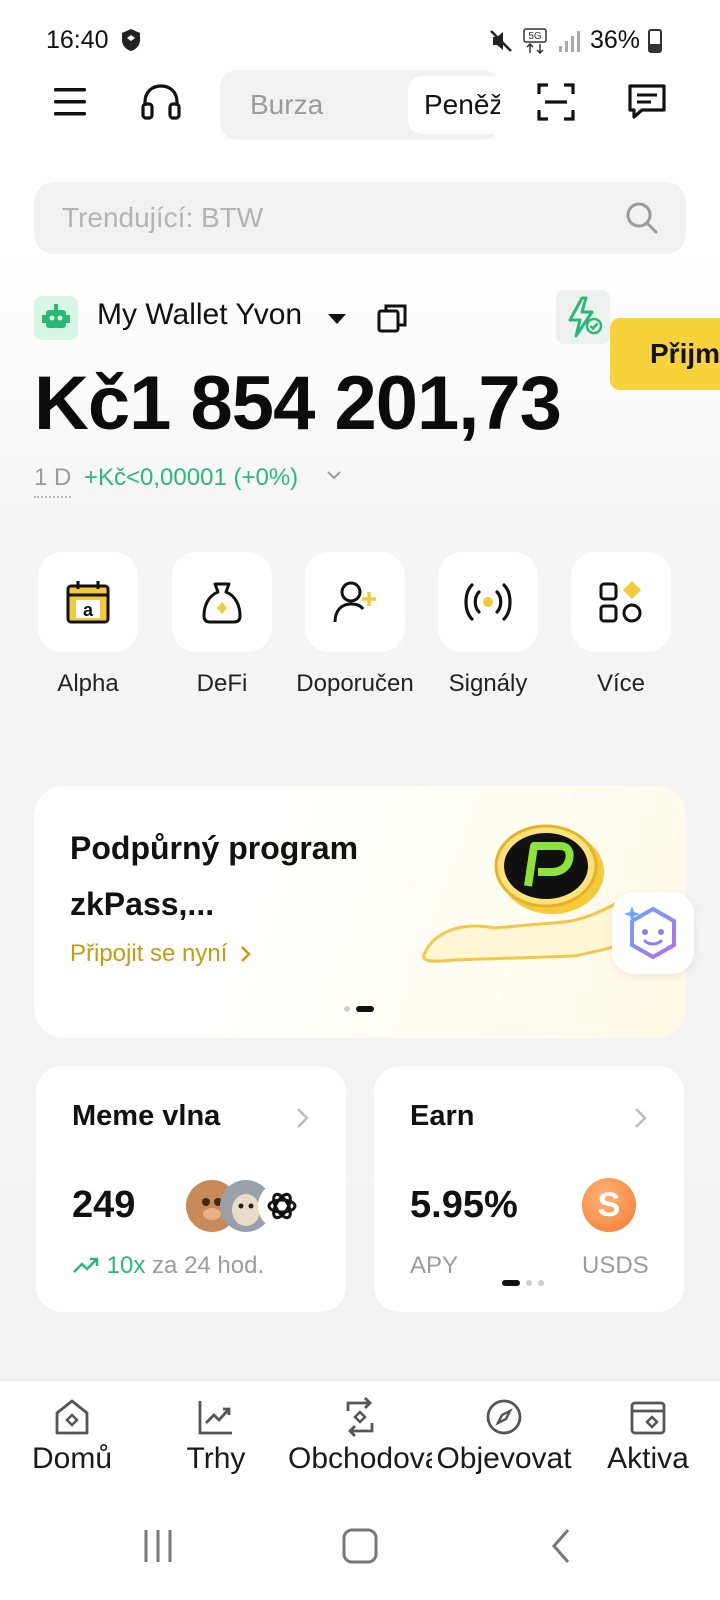  I want to click on meme-multiplier: 10x, so click(126, 1265).